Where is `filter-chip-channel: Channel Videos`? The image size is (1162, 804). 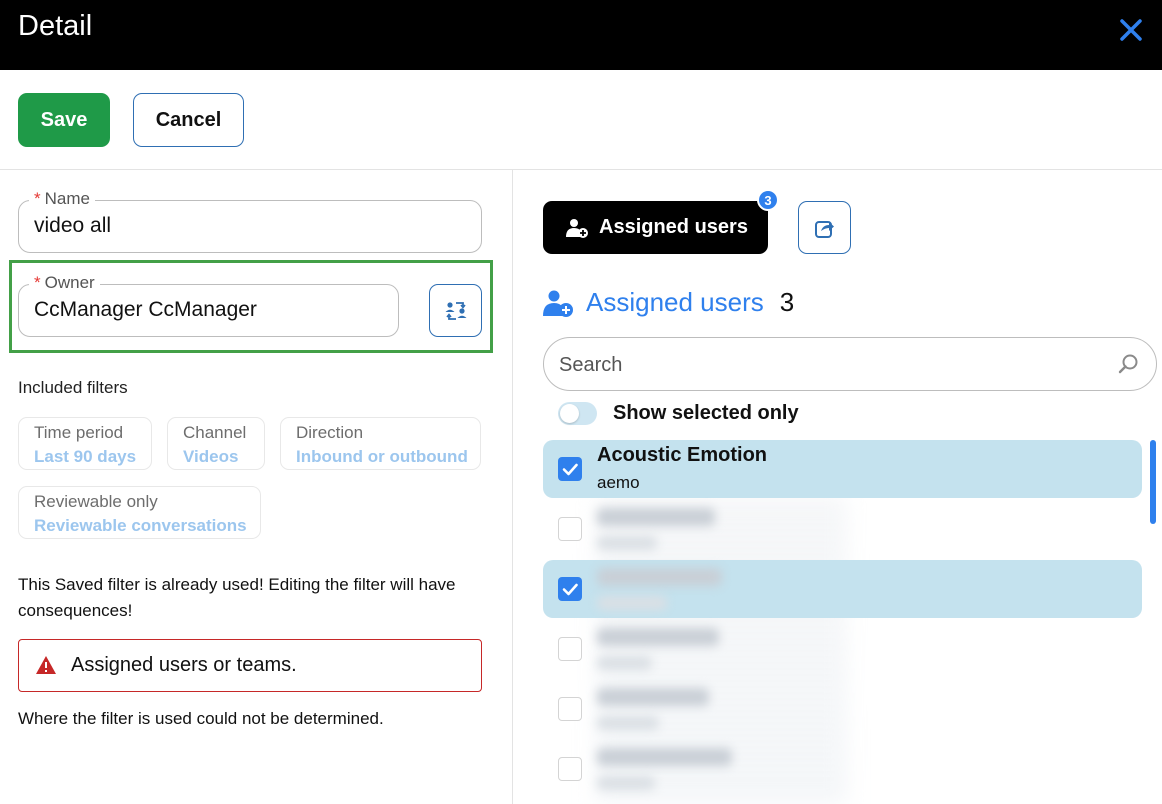 filter-chip-channel: Channel Videos is located at coordinates (216, 443).